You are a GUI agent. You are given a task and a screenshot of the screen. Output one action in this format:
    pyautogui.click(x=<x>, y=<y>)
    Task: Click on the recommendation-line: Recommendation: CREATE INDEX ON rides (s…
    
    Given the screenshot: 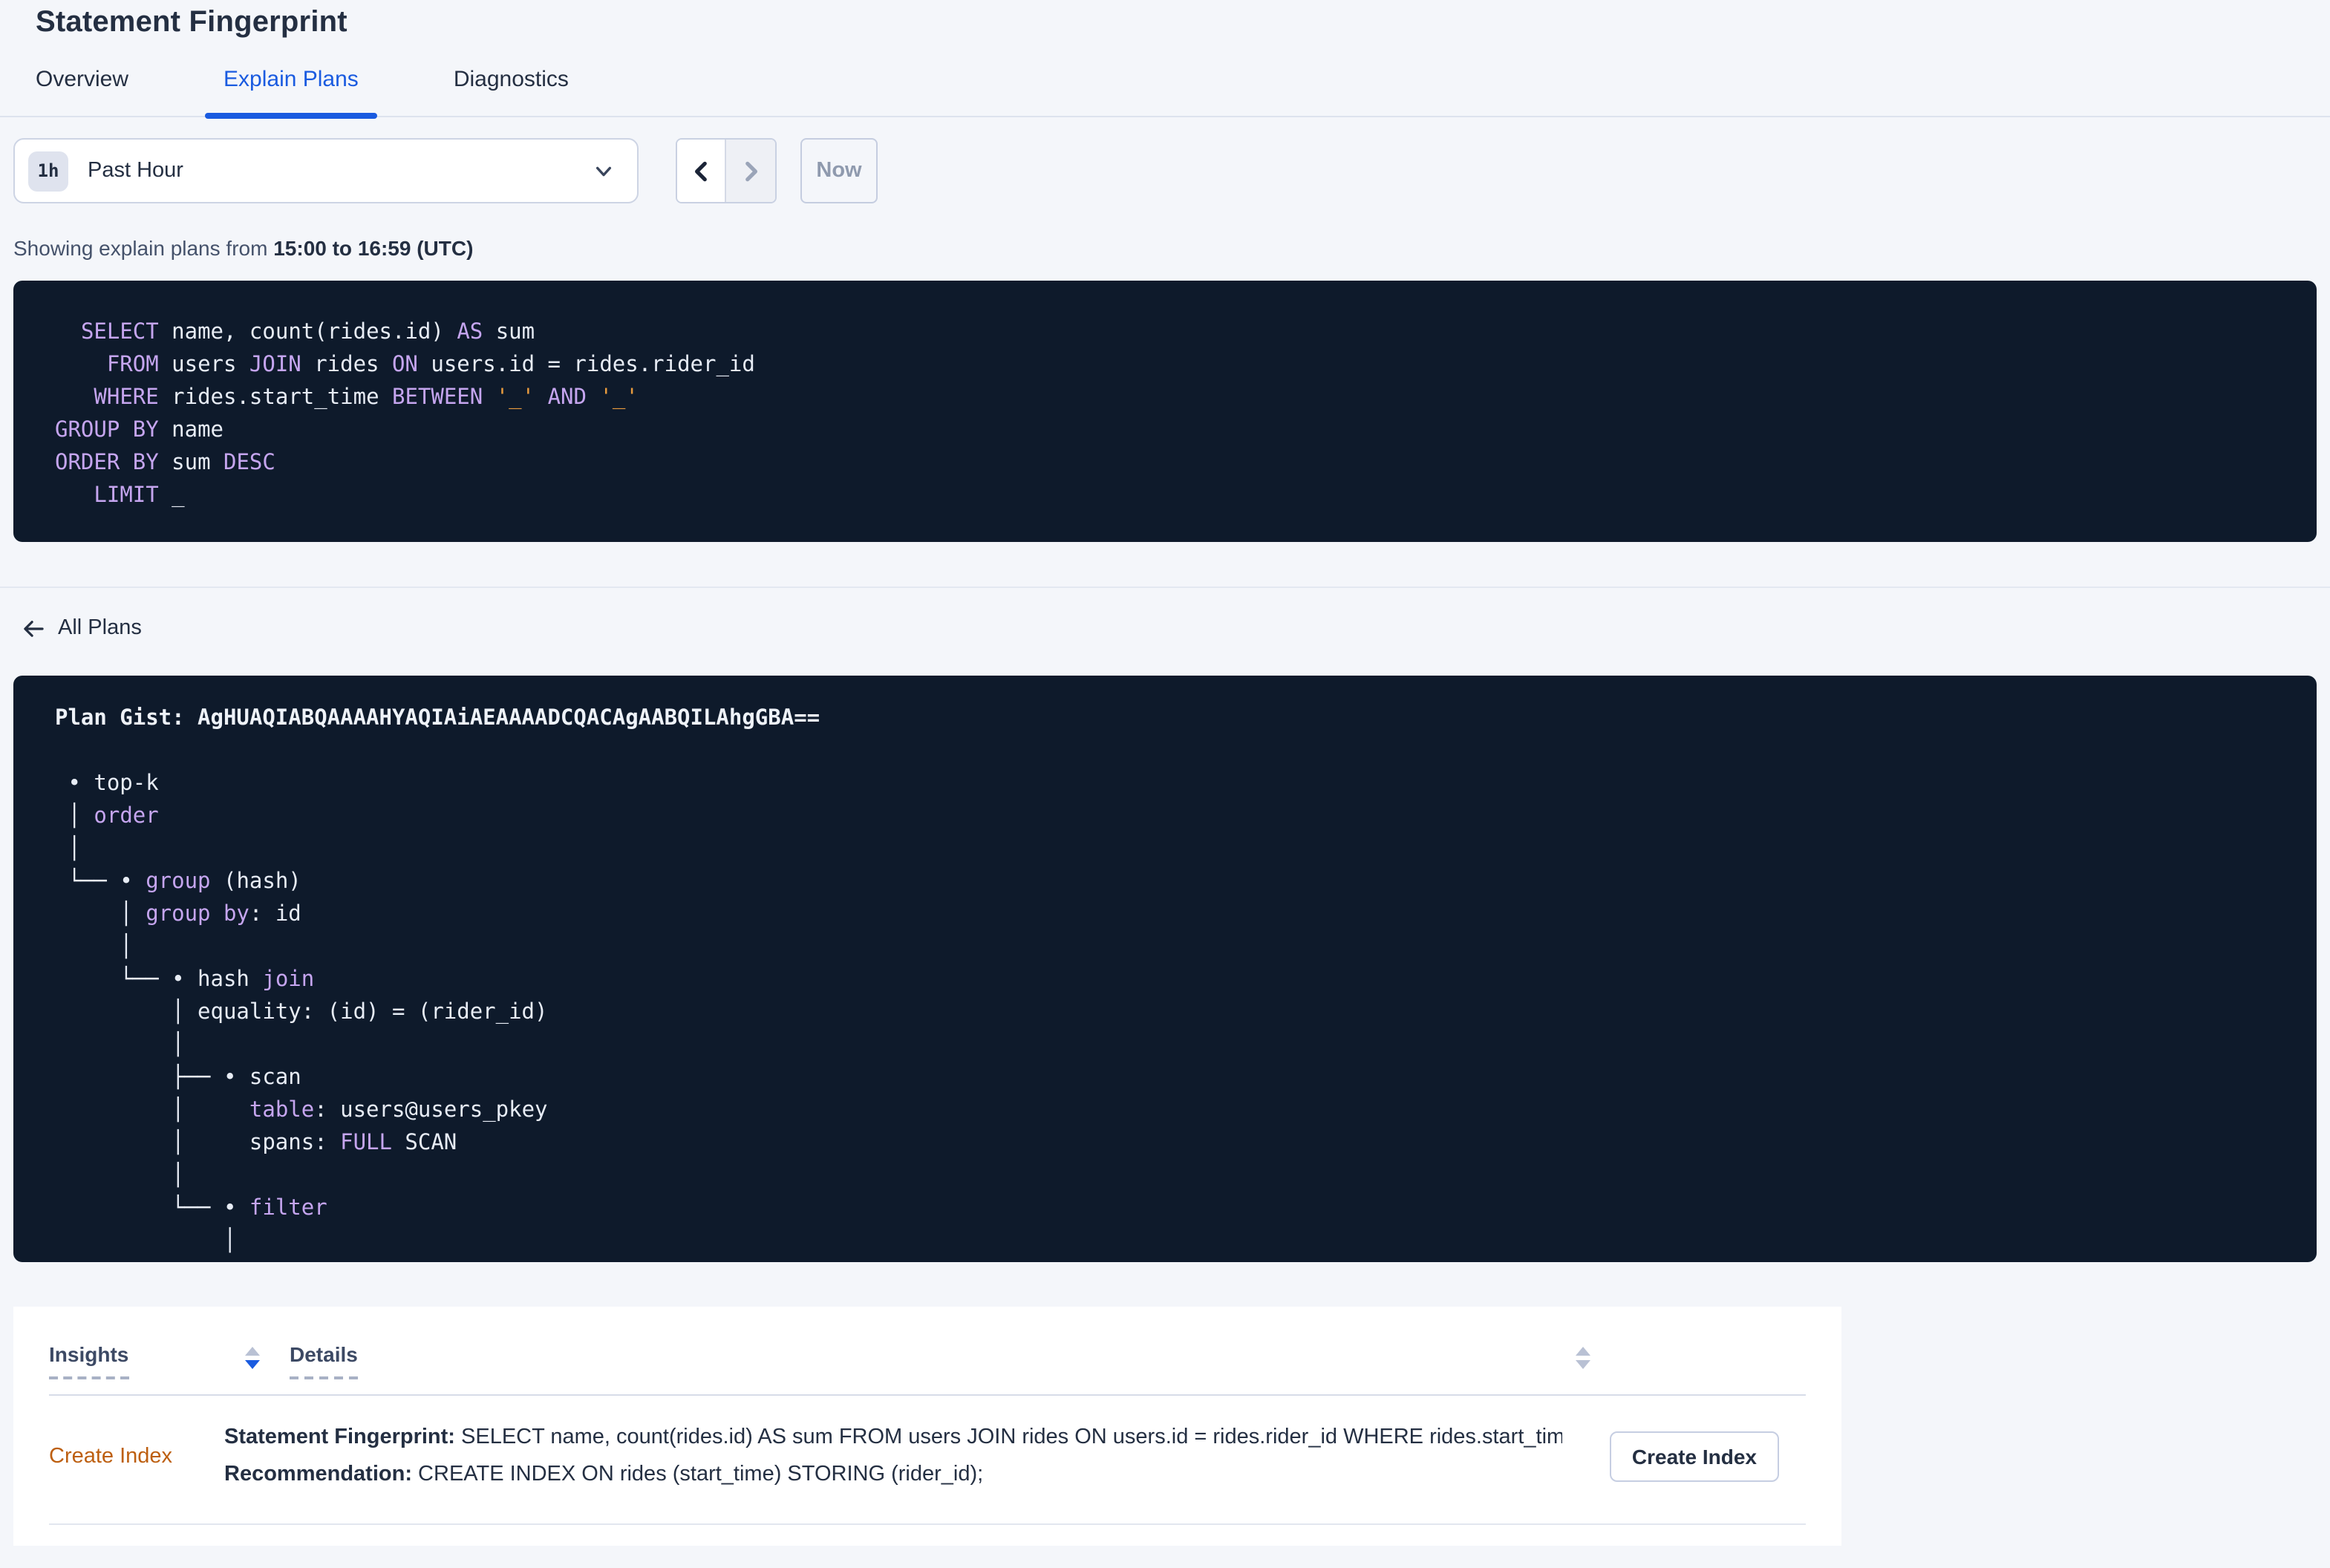 What is the action you would take?
    pyautogui.click(x=893, y=1474)
    